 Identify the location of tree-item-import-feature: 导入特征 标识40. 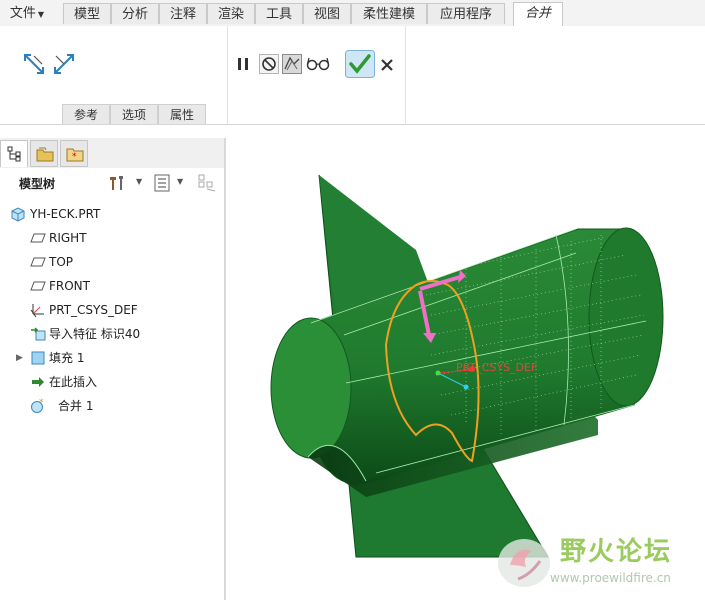
(110, 334).